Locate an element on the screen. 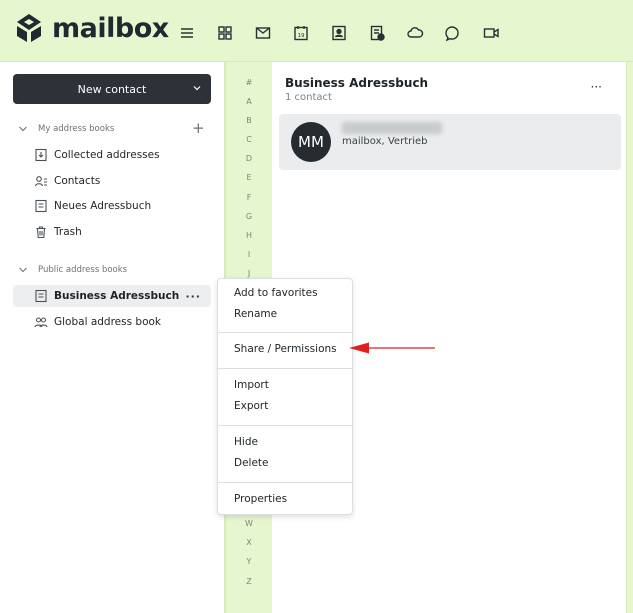 Image resolution: width=633 pixels, height=613 pixels. new-contact-label: New contact is located at coordinates (112, 89).